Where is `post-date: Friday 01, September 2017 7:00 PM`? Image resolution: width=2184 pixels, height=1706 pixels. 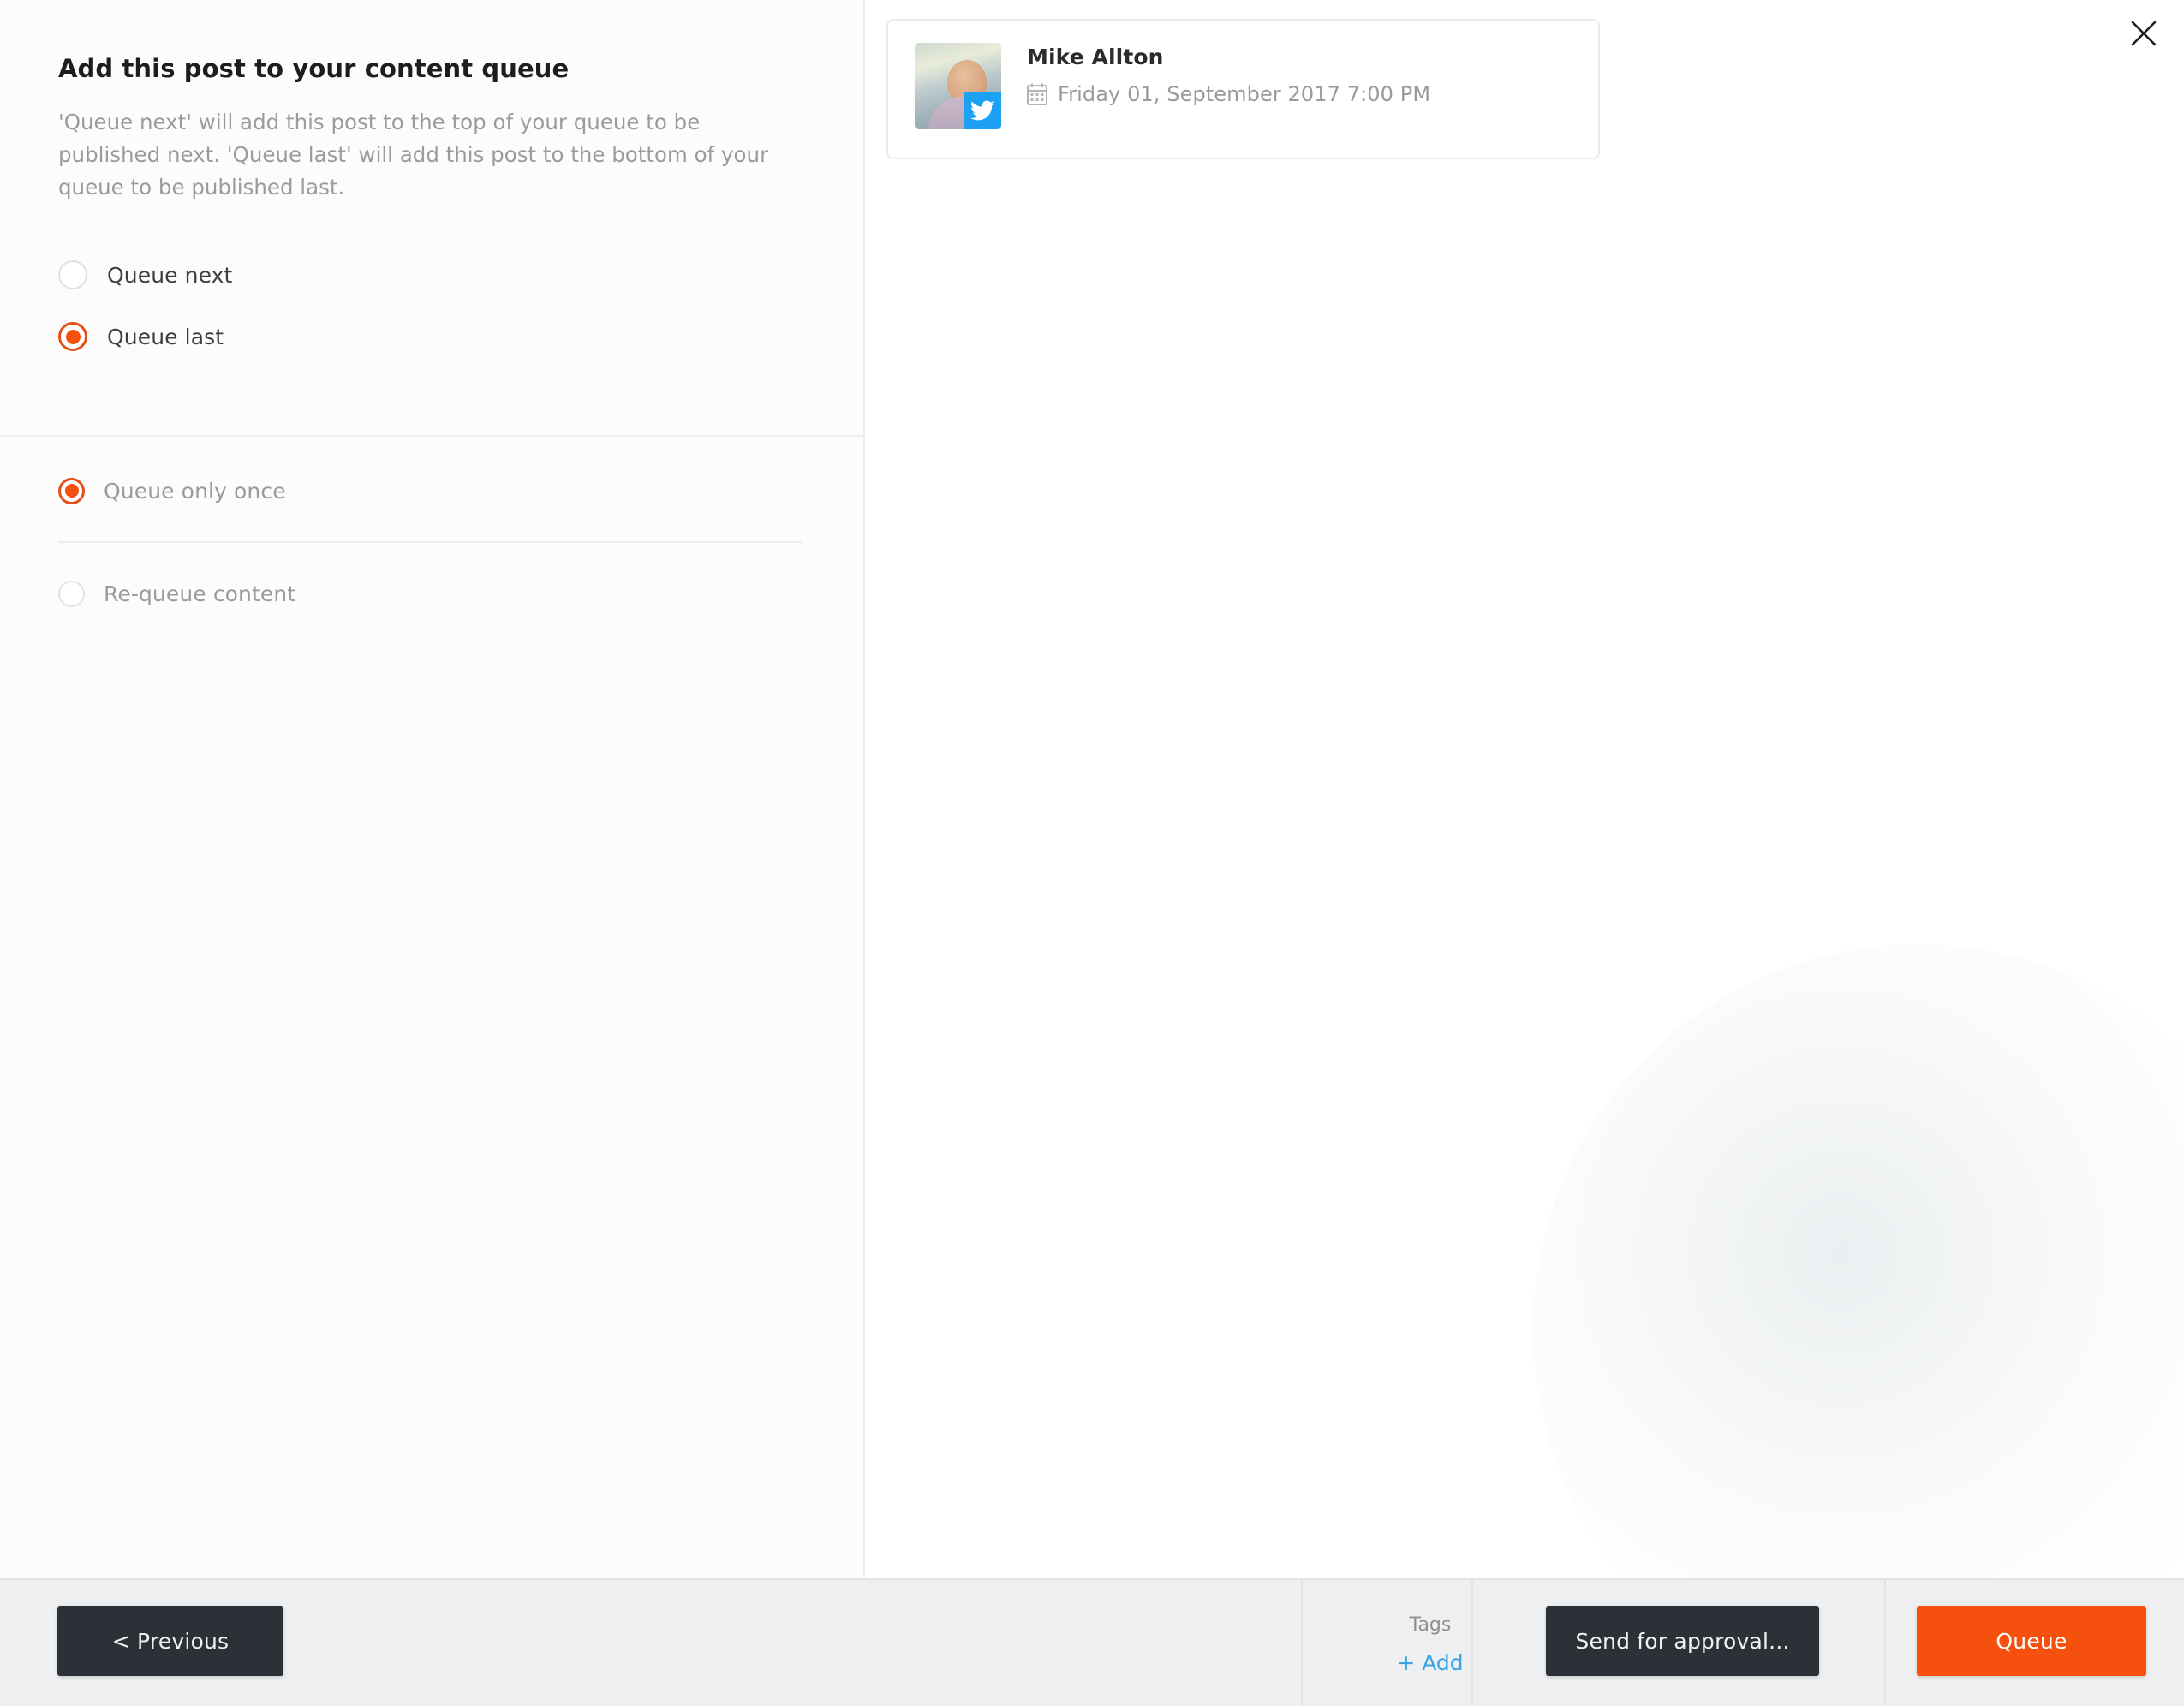
post-date: Friday 01, September 2017 7:00 PM is located at coordinates (1244, 94).